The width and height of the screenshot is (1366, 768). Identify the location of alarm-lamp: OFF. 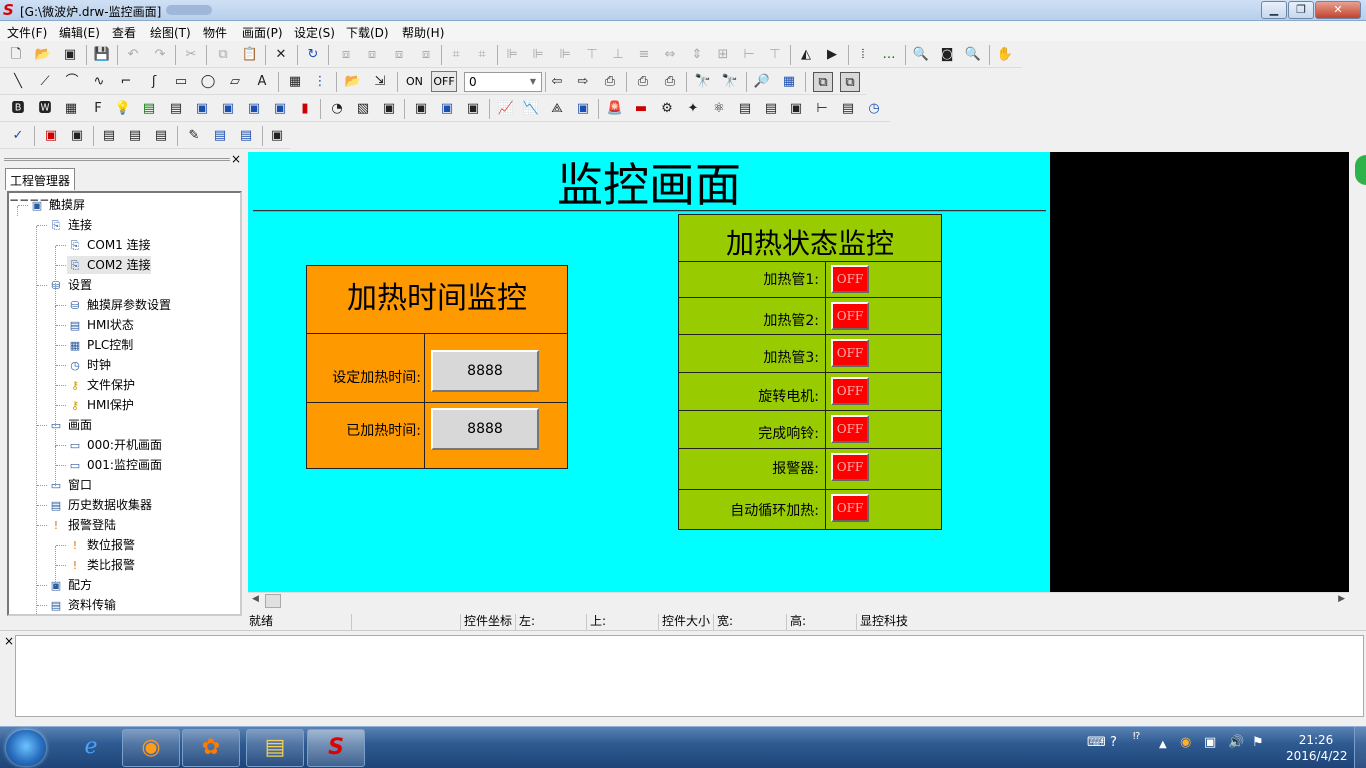
(850, 467).